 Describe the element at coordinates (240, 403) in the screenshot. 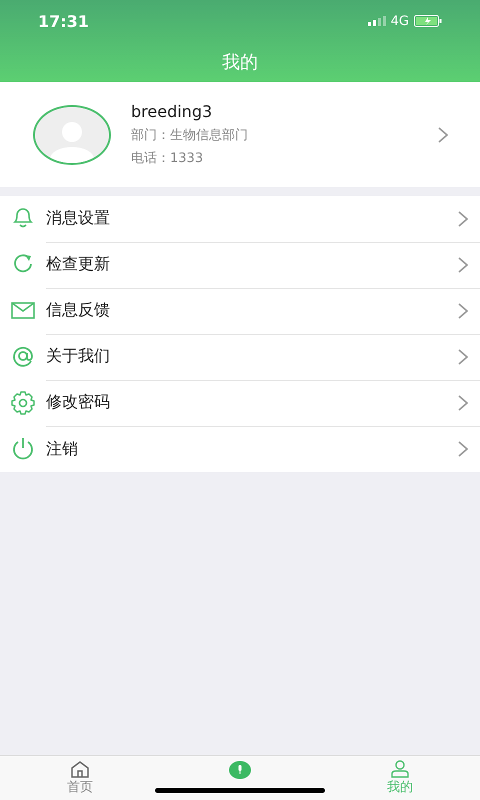

I see `menu-item: 修改密码` at that location.